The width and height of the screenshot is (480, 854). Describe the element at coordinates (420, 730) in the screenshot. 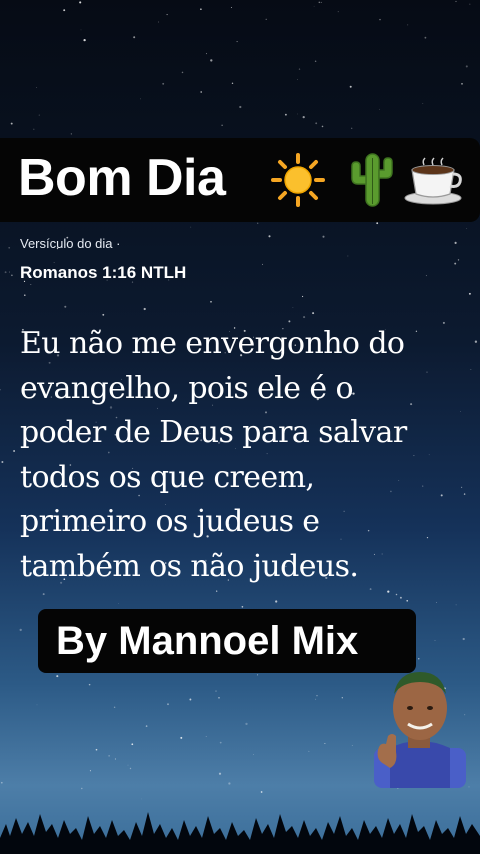

I see `author-photo-thumbs-up` at that location.